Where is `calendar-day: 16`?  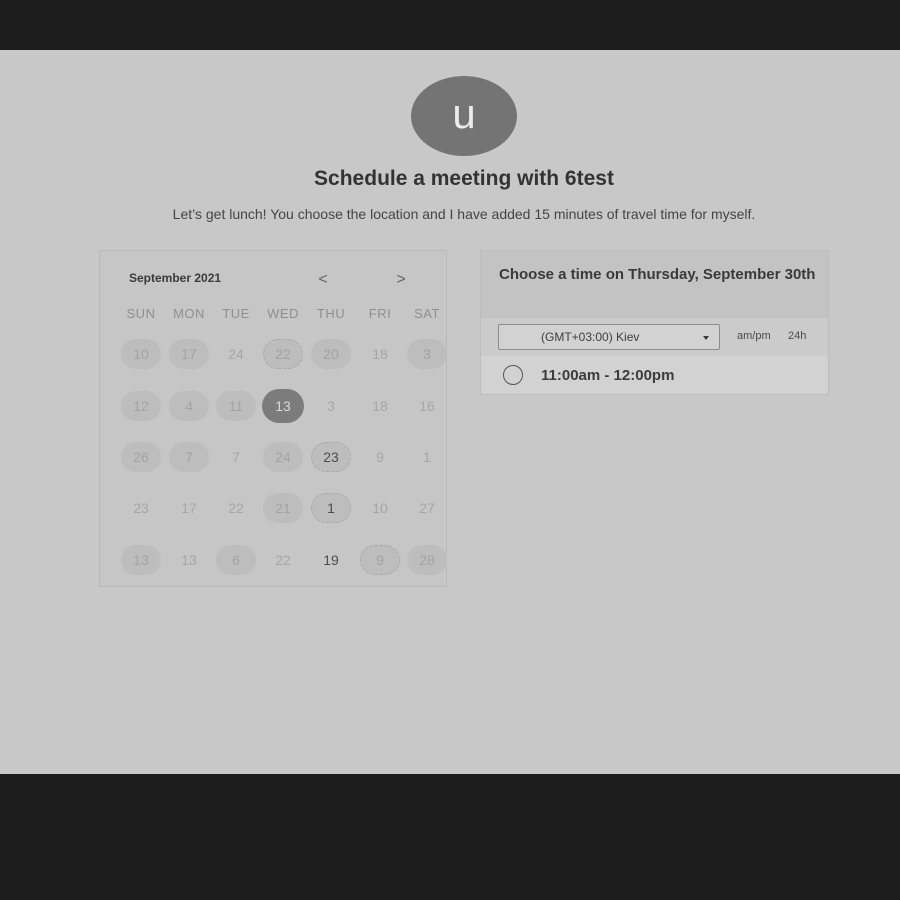 calendar-day: 16 is located at coordinates (427, 406).